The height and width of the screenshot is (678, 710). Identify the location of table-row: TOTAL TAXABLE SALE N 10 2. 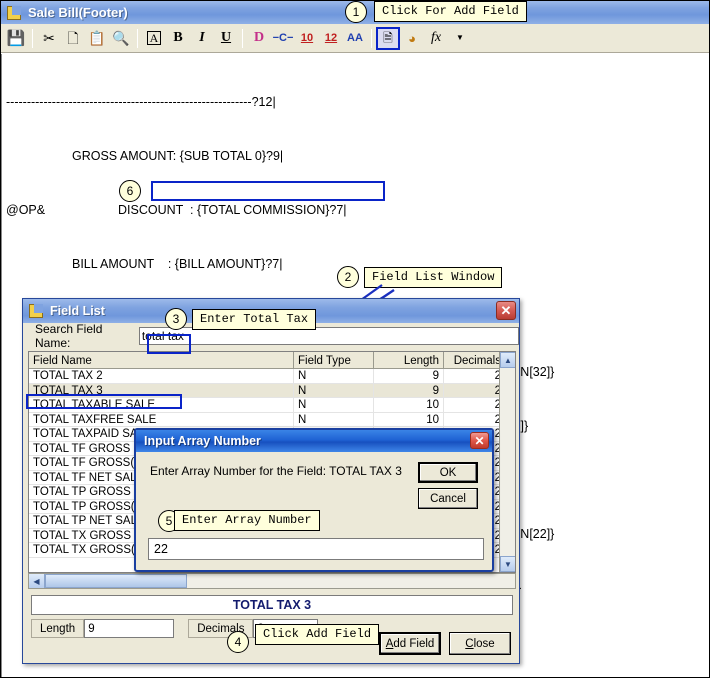
(272, 405).